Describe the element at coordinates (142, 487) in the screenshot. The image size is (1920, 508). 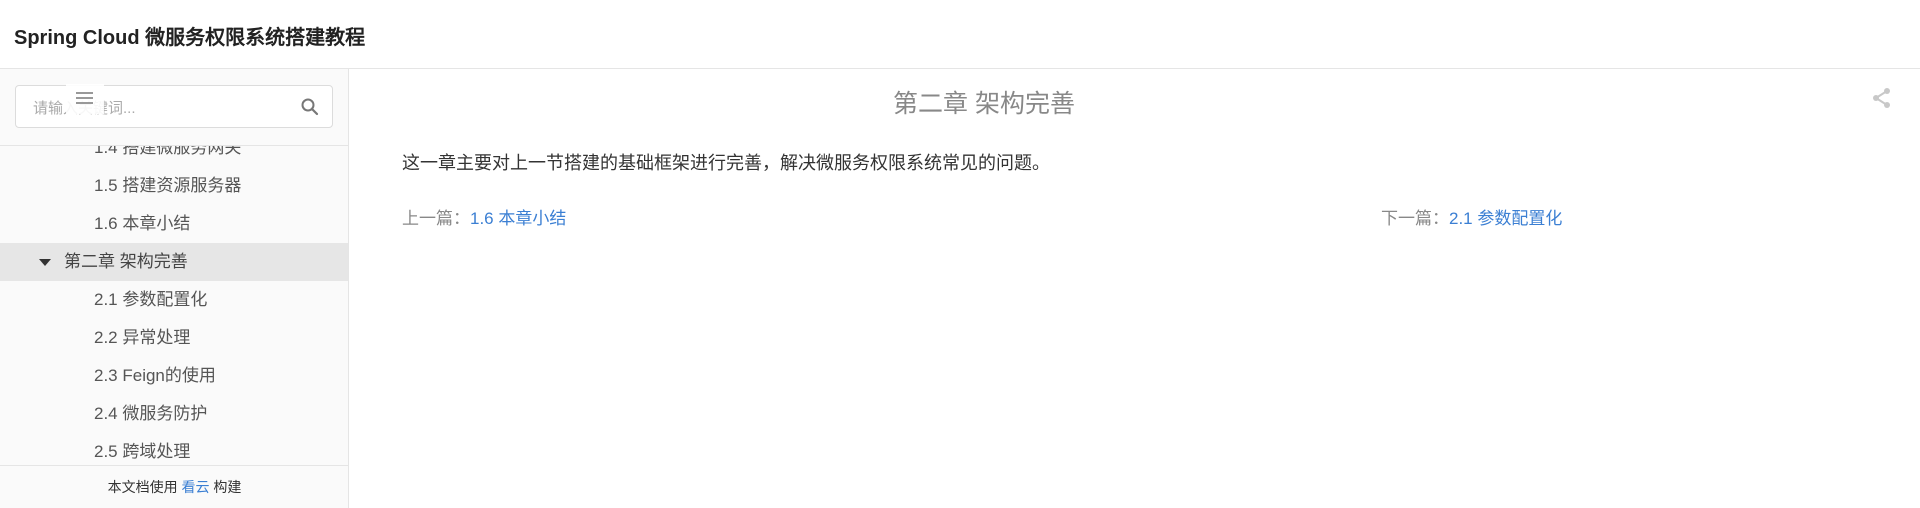
I see `footer-prefix: 本文档使用` at that location.